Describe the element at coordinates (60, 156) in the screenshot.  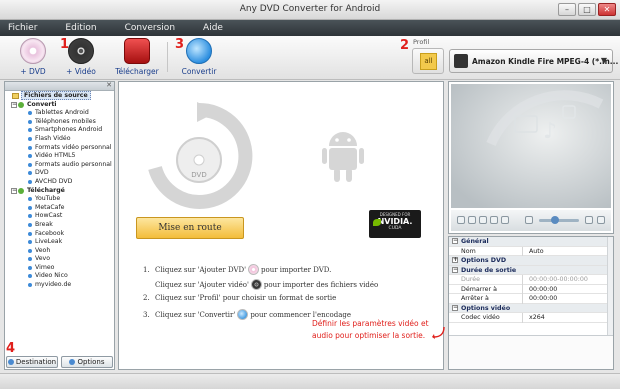
I see `tree-item: Vidéo HTML5` at that location.